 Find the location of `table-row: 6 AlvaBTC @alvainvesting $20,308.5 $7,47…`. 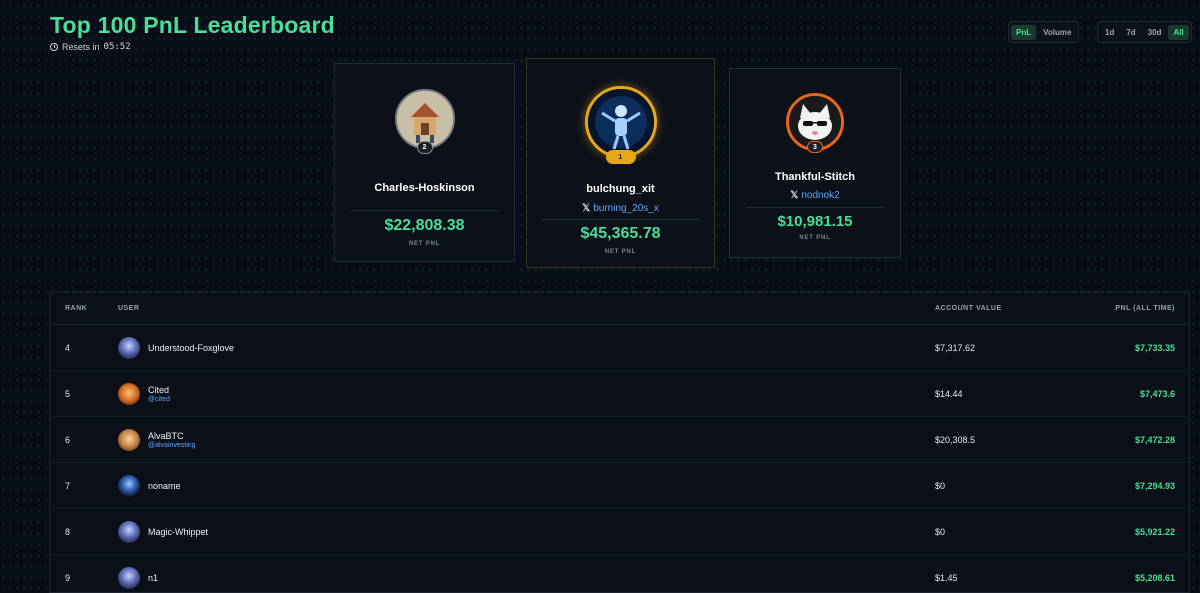

table-row: 6 AlvaBTC @alvainvesting $20,308.5 $7,47… is located at coordinates (619, 440).